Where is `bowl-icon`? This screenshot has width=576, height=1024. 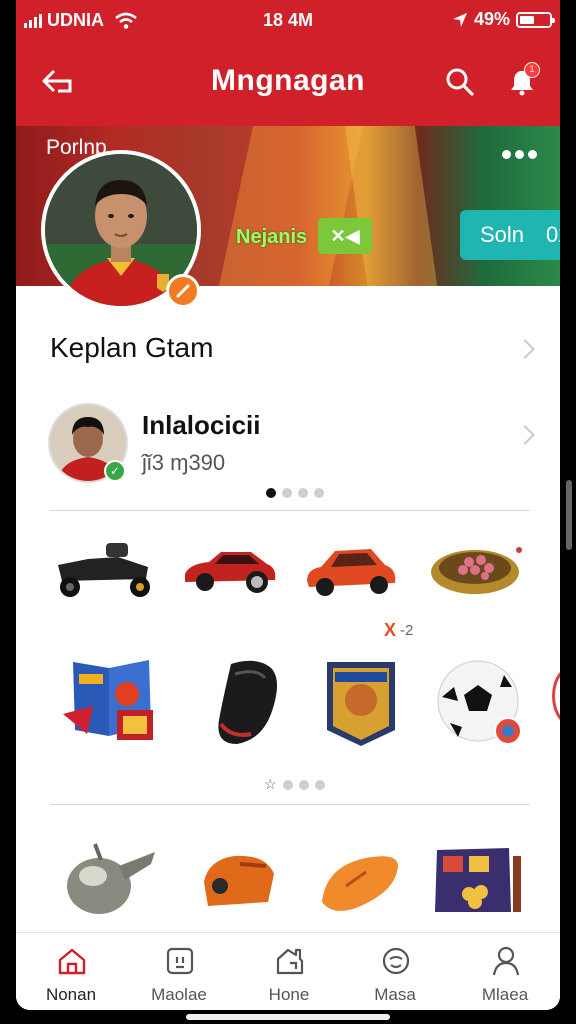 bowl-icon is located at coordinates (476, 570).